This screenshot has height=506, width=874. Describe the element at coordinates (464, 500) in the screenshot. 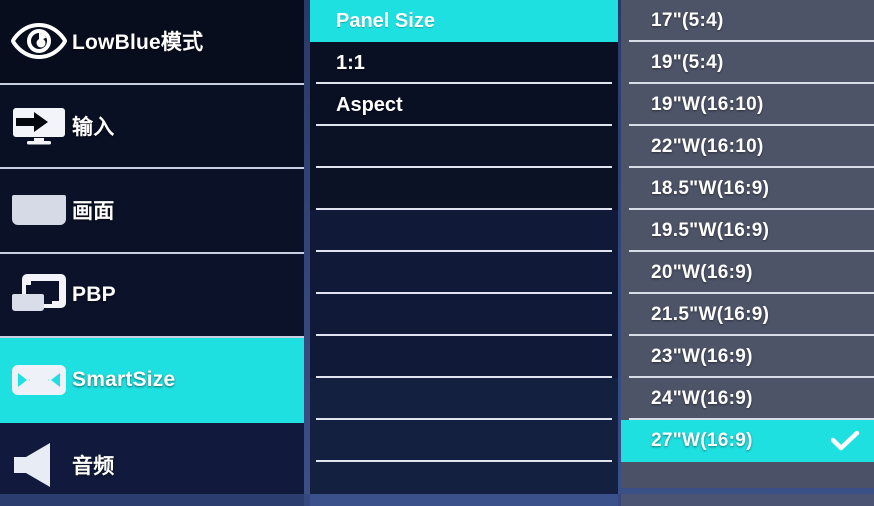

I see `bottom-segment-middle` at that location.